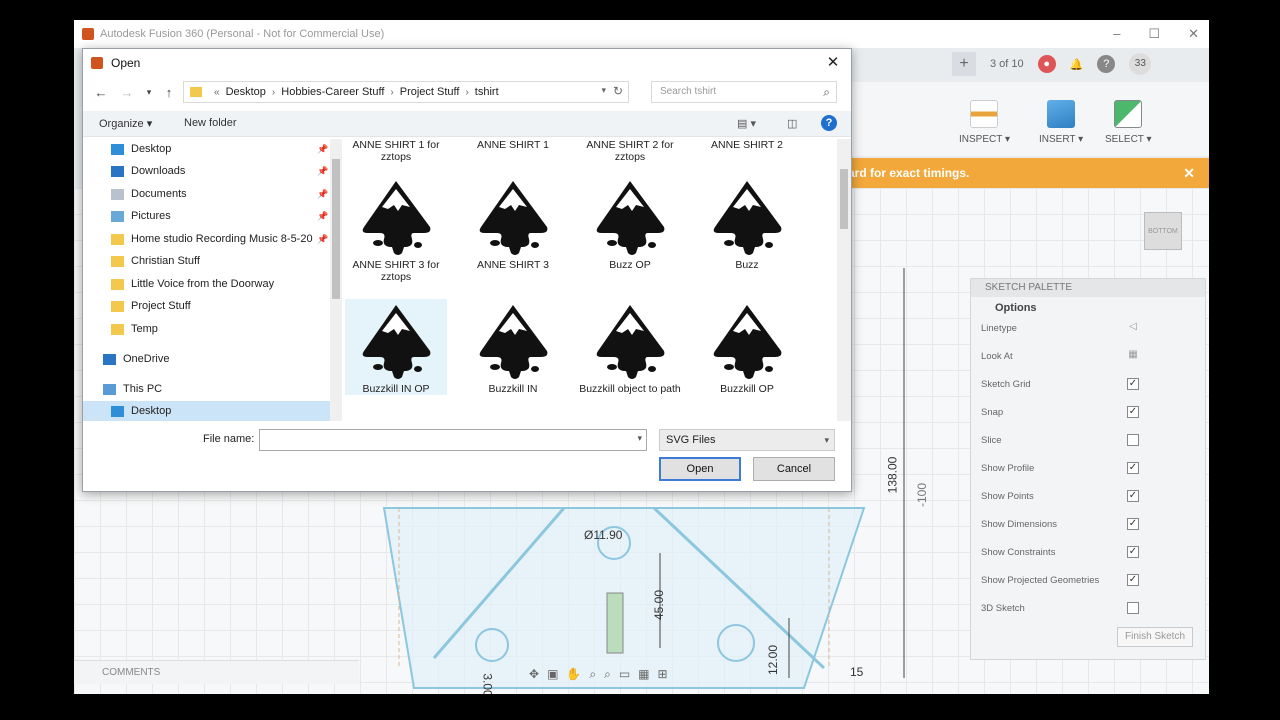  Describe the element at coordinates (833, 63) in the screenshot. I see `dialog-close-icon: ✕` at that location.